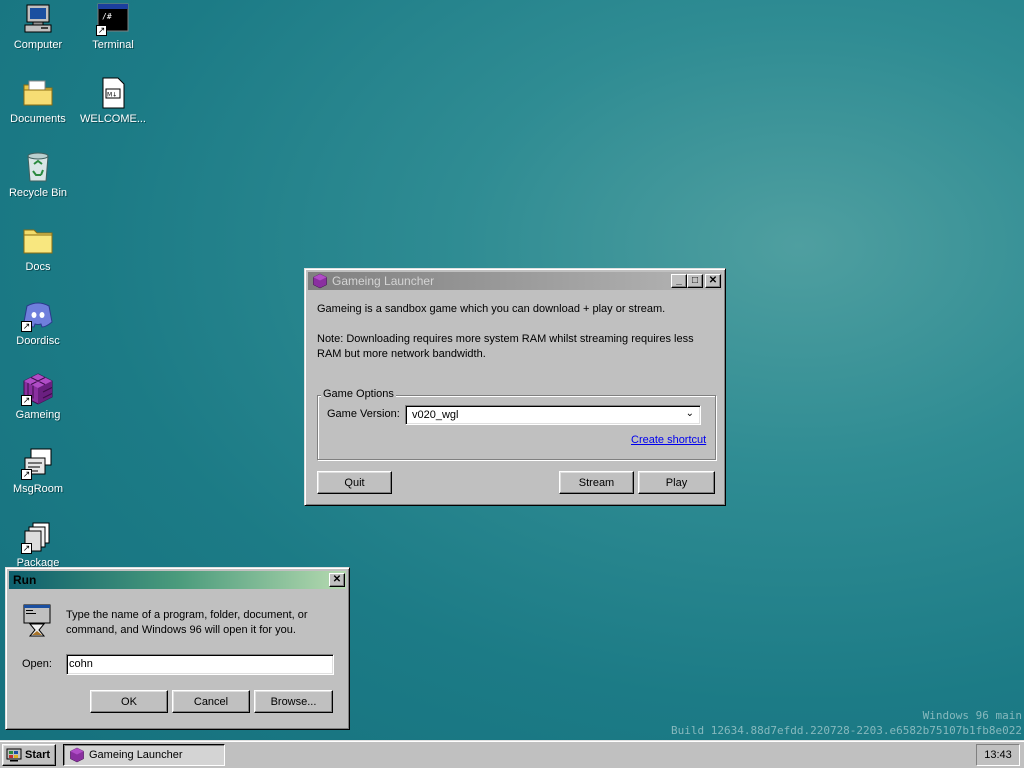 This screenshot has width=1024, height=768. I want to click on game-version-select: v020_wgl ⌄, so click(553, 415).